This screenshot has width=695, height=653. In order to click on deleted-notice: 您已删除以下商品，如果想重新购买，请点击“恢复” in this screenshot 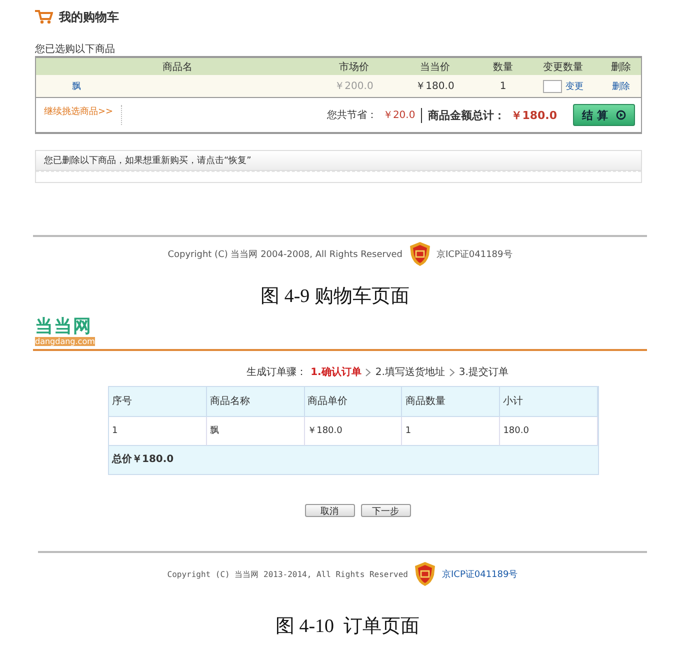, I will do `click(338, 161)`.